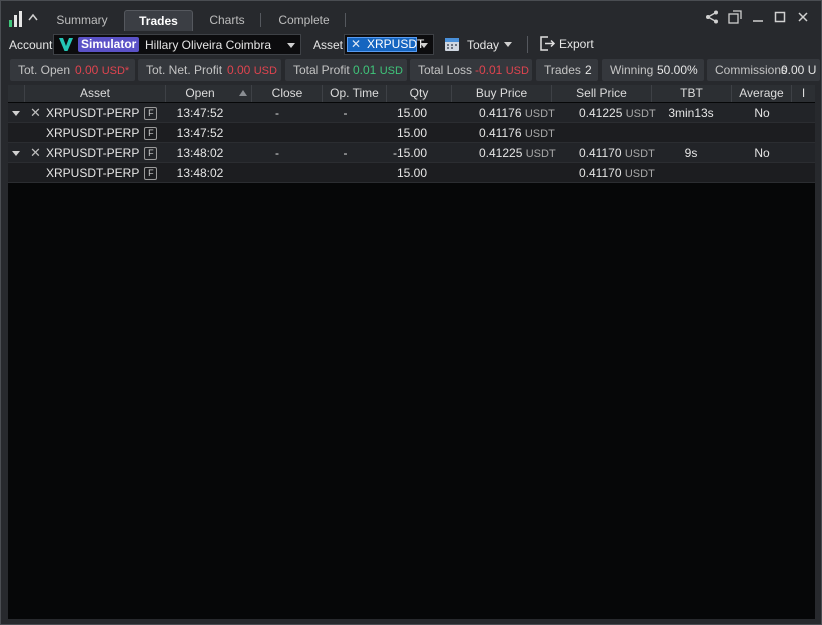 The image size is (822, 625). I want to click on asset-chip-label: XRPUSDT, so click(396, 44).